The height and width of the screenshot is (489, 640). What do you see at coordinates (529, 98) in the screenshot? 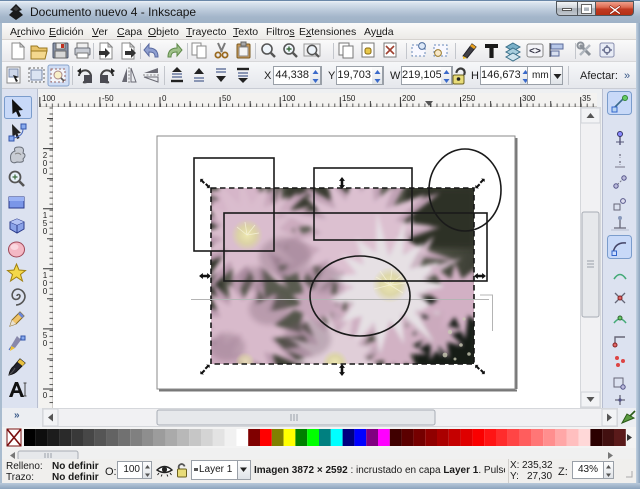
I see `svg-text: 300` at bounding box center [529, 98].